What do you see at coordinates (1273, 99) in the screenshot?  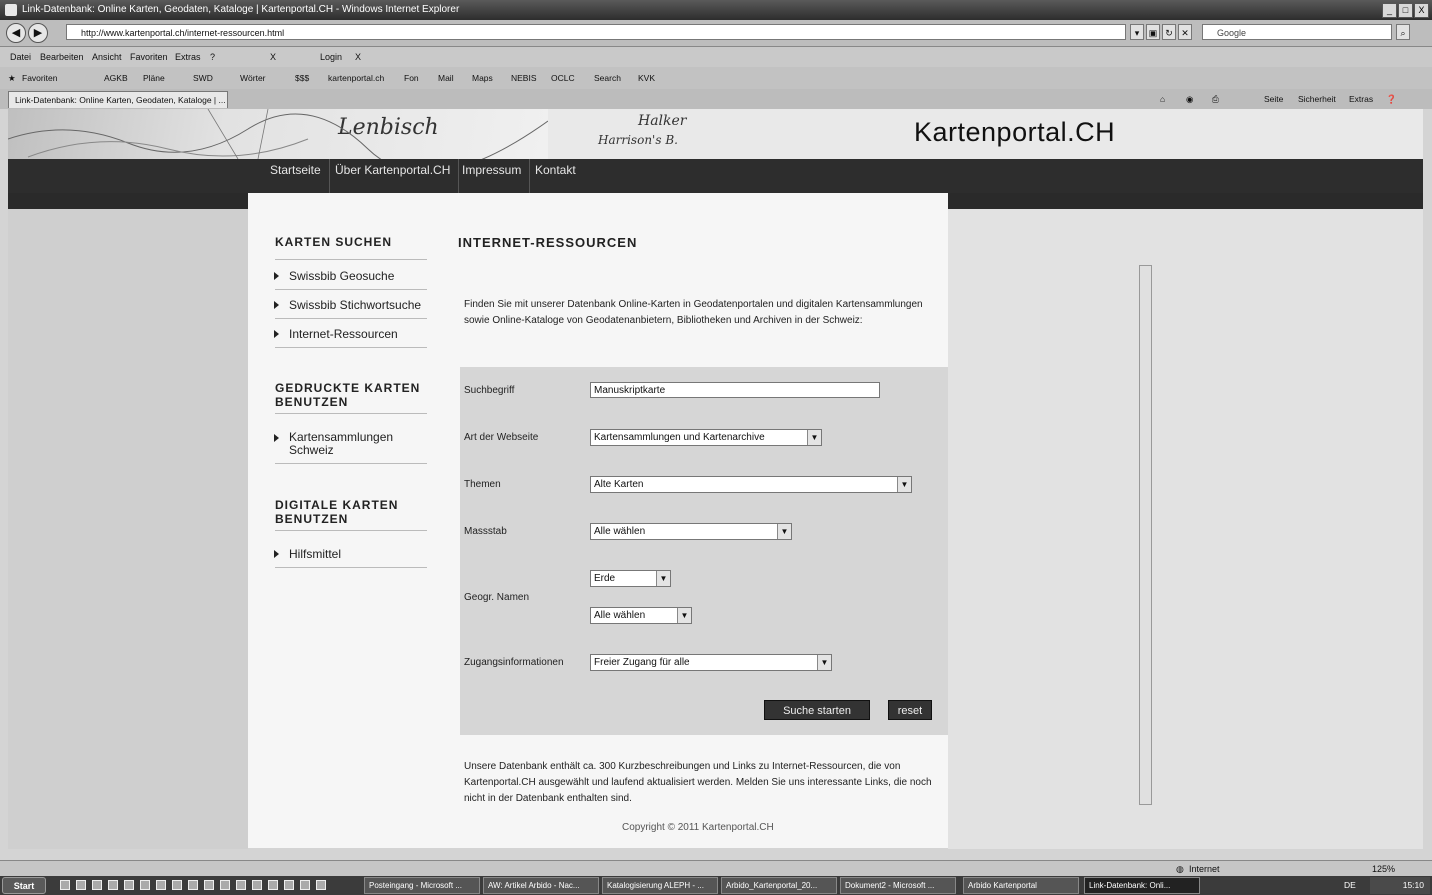 I see `page-menu: Seite` at bounding box center [1273, 99].